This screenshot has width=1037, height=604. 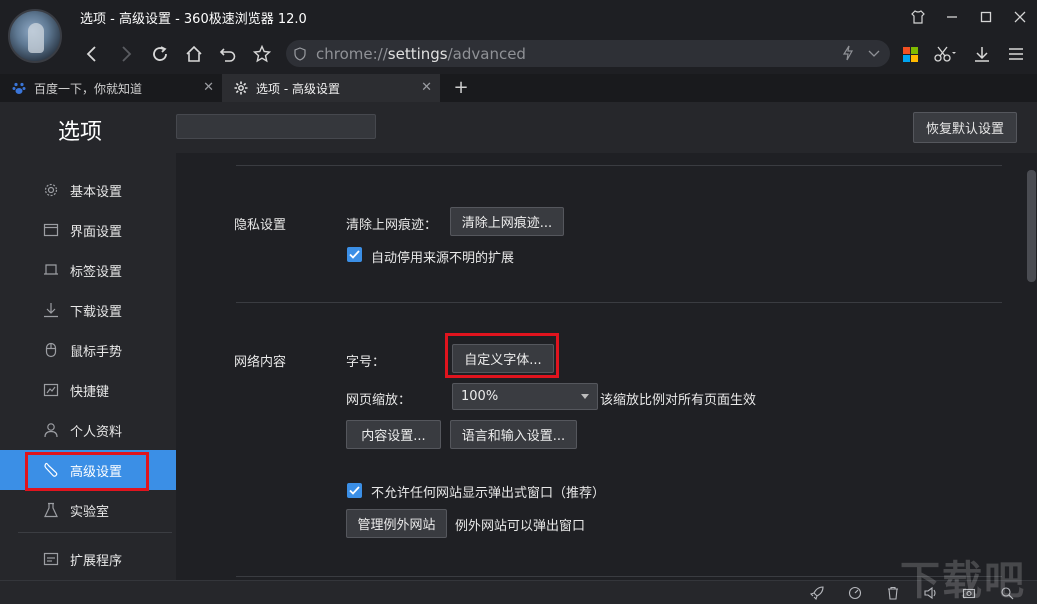 What do you see at coordinates (945, 54) in the screenshot?
I see `scissors-icon` at bounding box center [945, 54].